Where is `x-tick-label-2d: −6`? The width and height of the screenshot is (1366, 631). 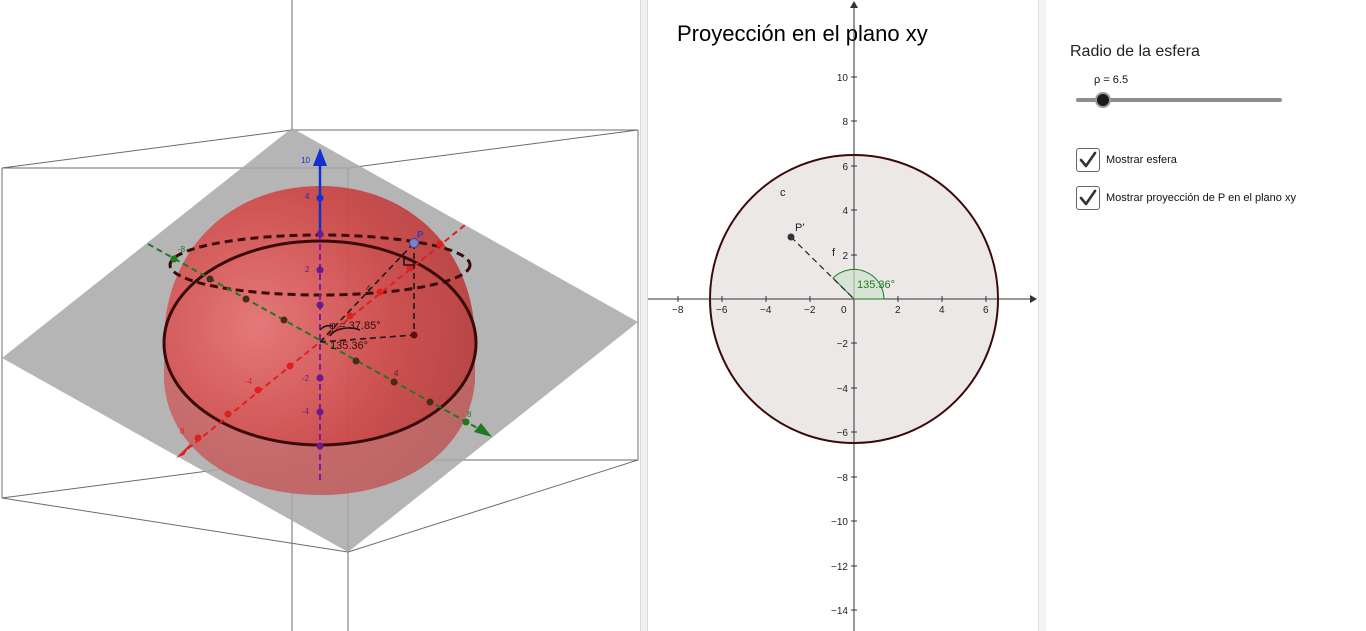 x-tick-label-2d: −6 is located at coordinates (722, 310).